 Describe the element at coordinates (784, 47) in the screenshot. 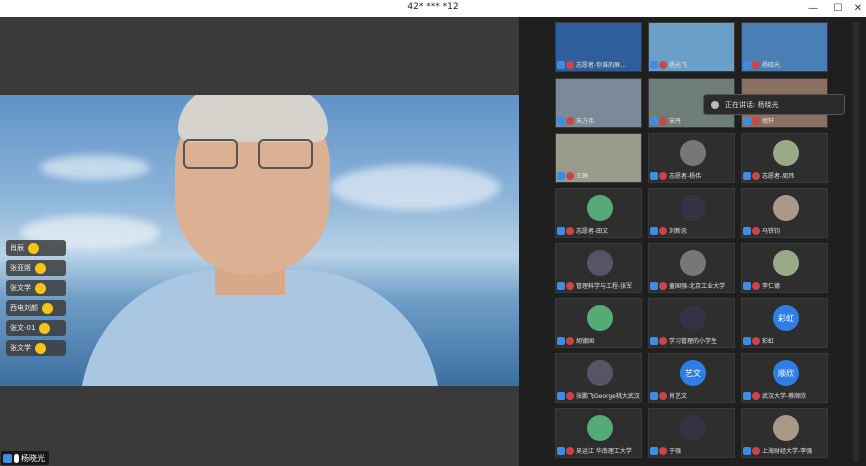

I see `participant-tile: 杨晓光` at that location.